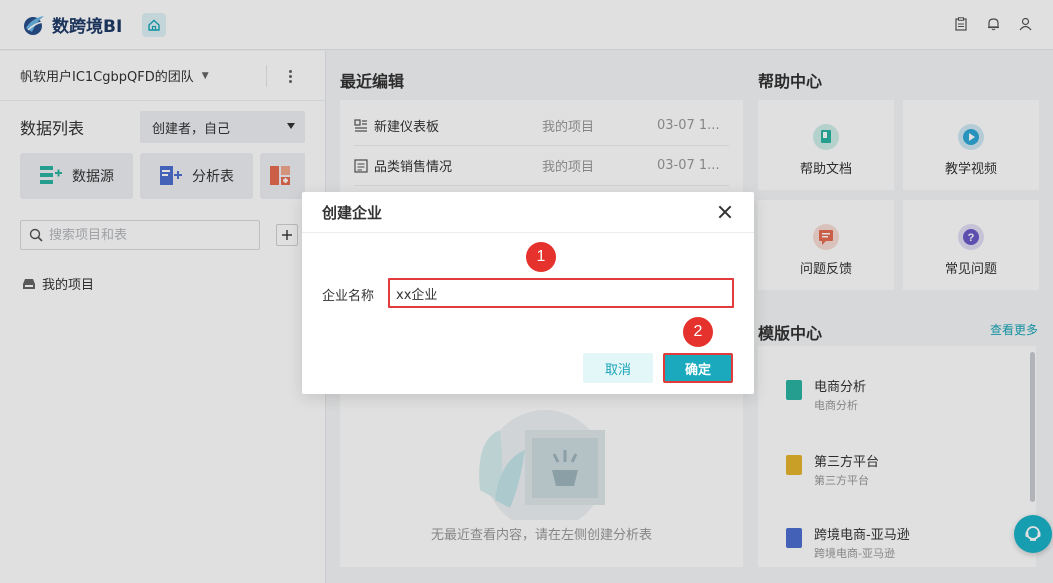 This screenshot has height=583, width=1053. Describe the element at coordinates (725, 212) in the screenshot. I see `close-icon` at that location.